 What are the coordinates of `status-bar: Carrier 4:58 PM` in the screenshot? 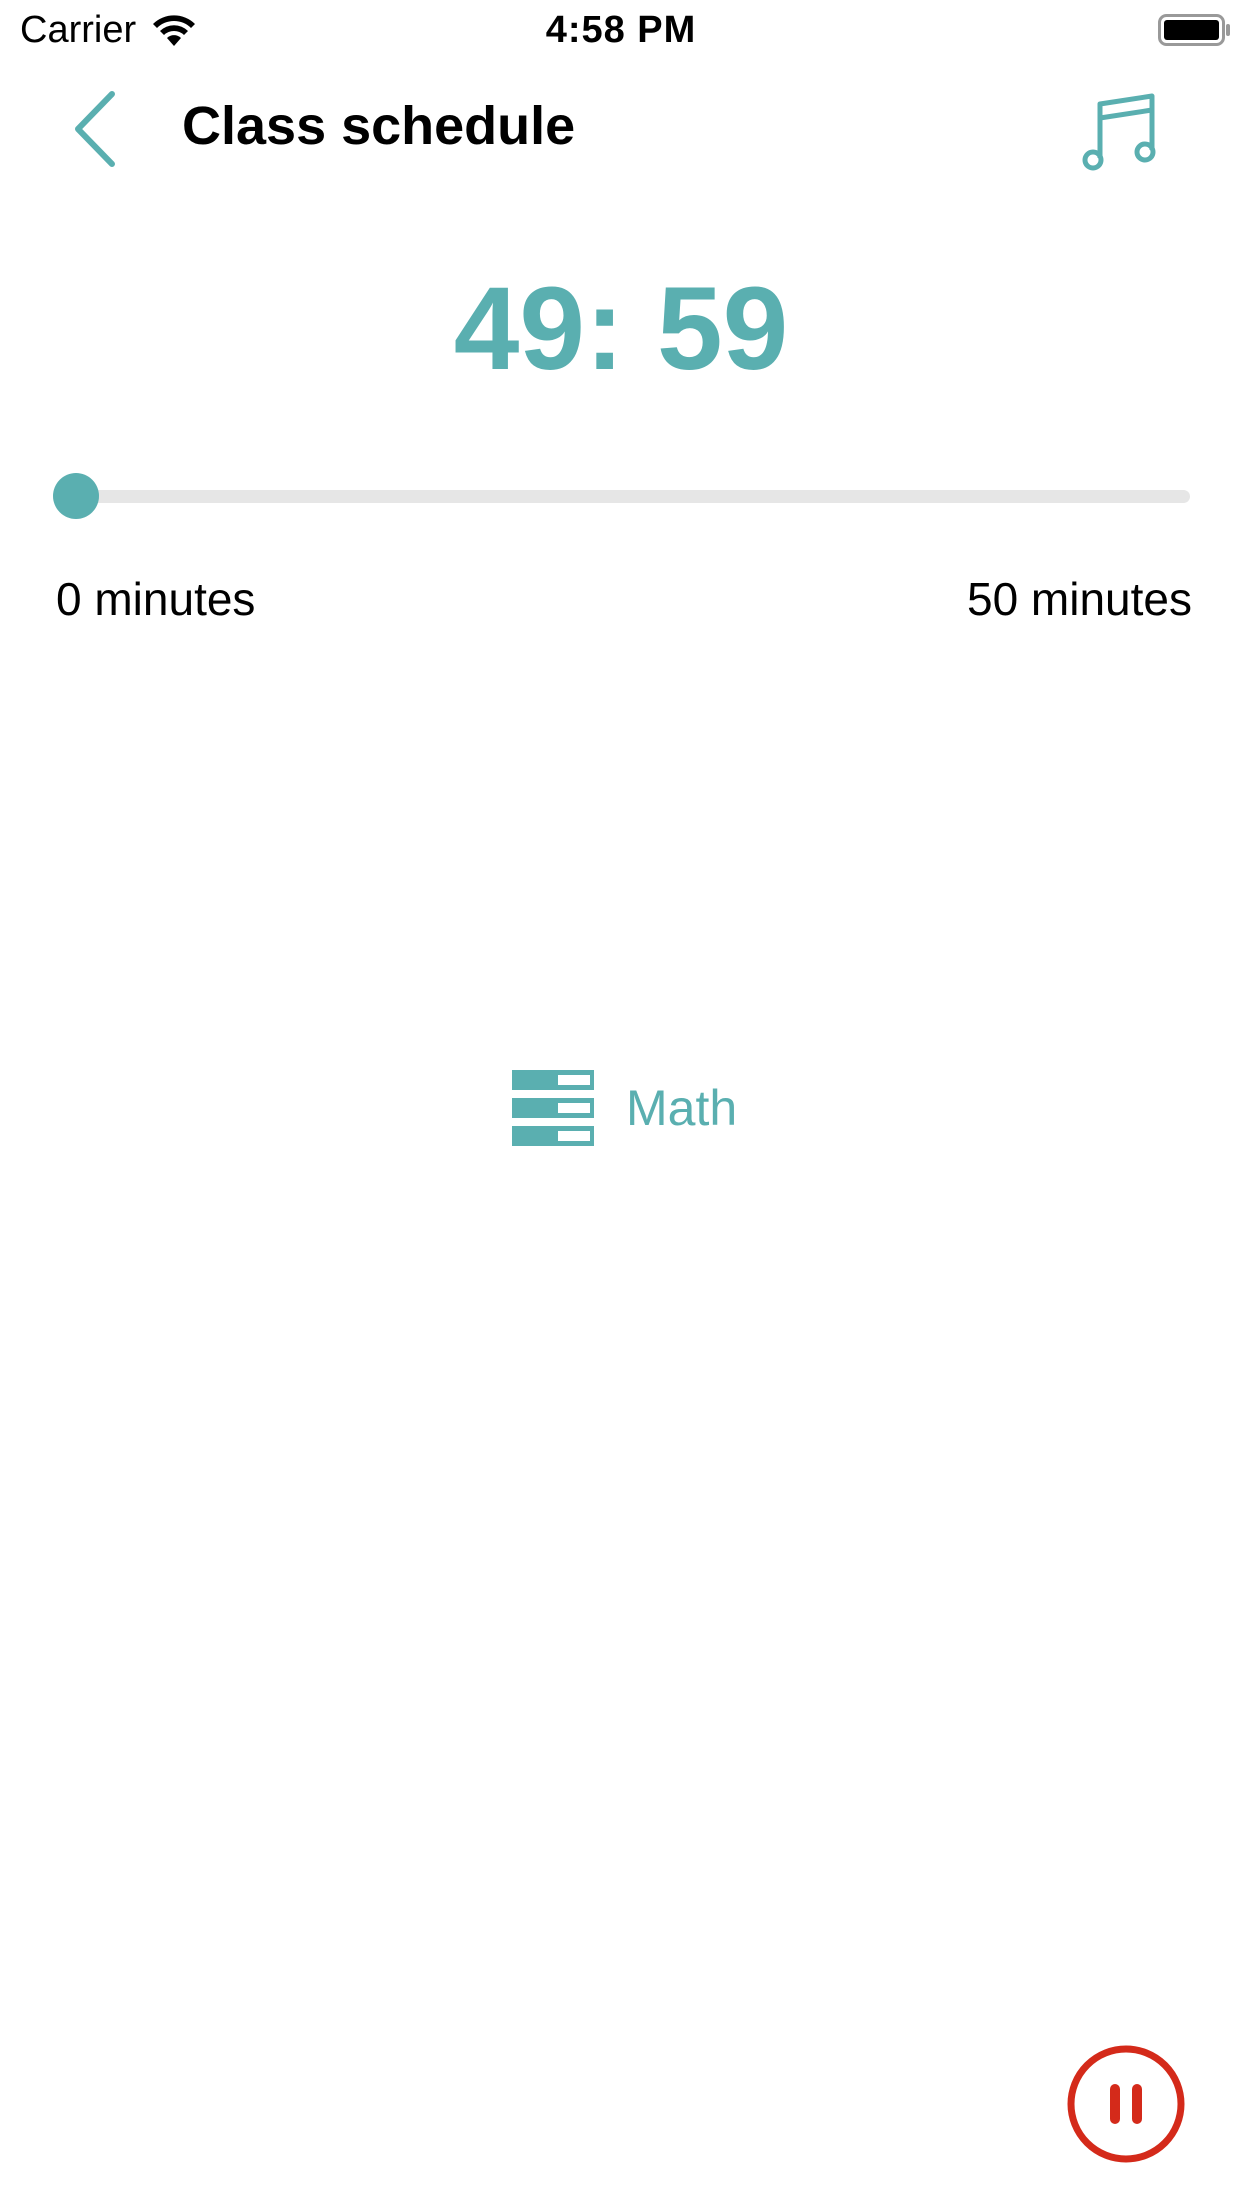 It's located at (621, 30).